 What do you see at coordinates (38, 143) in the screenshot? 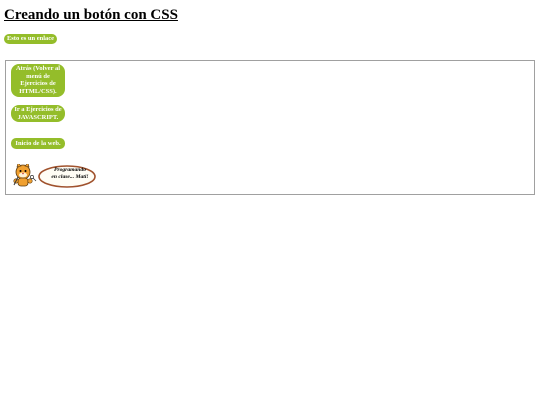
I see `home-button: Inicio de la web.` at bounding box center [38, 143].